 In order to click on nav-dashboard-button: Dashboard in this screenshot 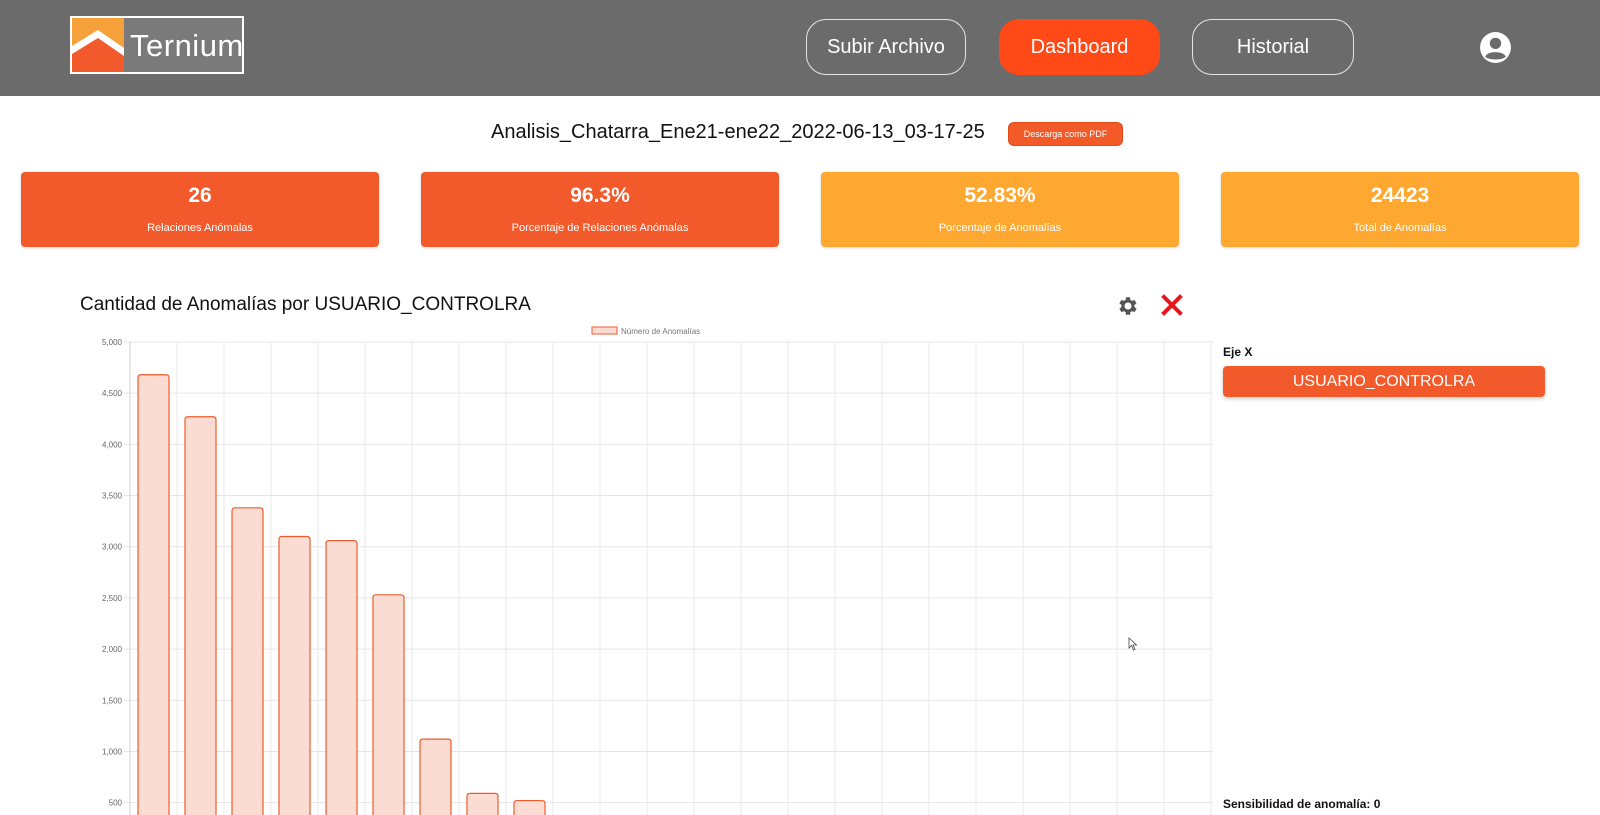, I will do `click(1079, 47)`.